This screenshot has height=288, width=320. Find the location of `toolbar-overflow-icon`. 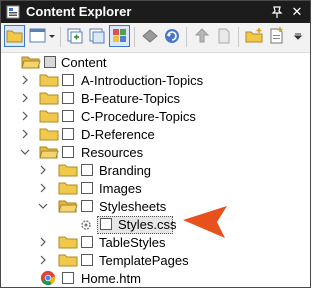

toolbar-overflow-icon is located at coordinates (298, 36).